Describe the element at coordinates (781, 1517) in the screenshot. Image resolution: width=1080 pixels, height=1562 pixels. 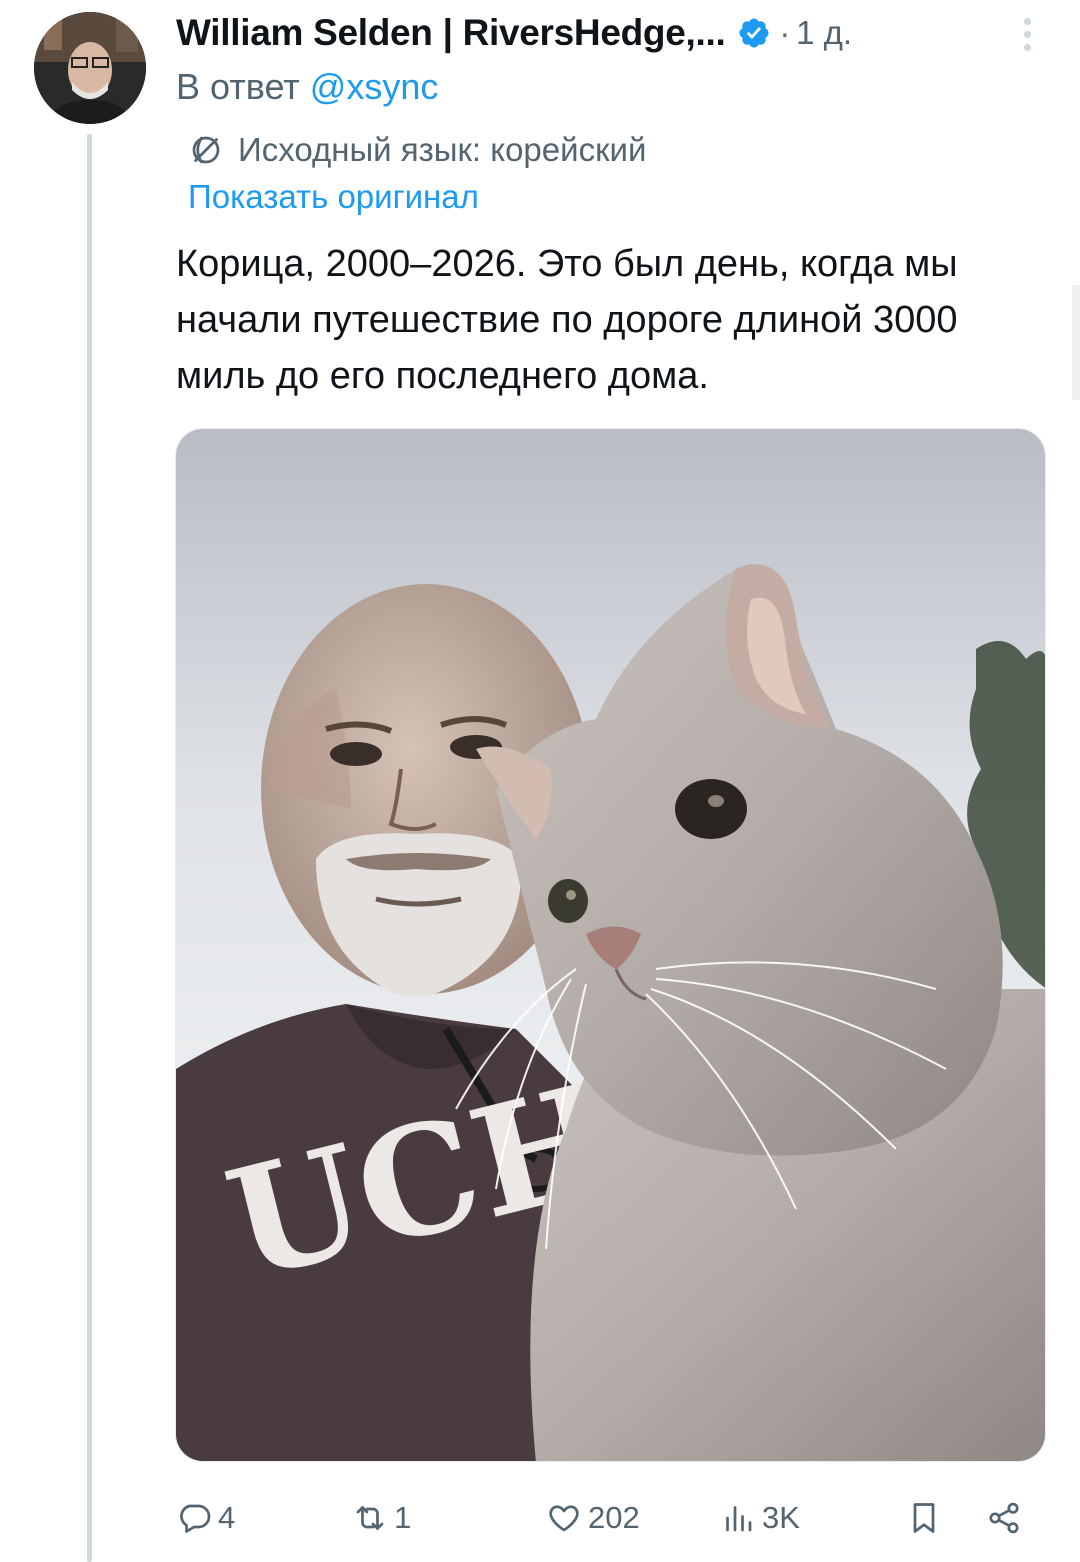
I see `views-count: 3K` at that location.